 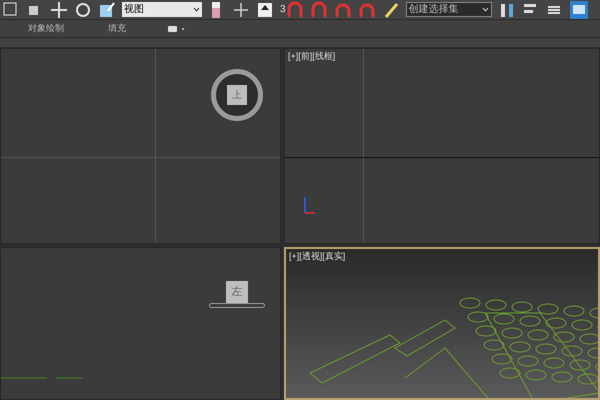 I want to click on viewport-label: [真实], so click(x=334, y=256).